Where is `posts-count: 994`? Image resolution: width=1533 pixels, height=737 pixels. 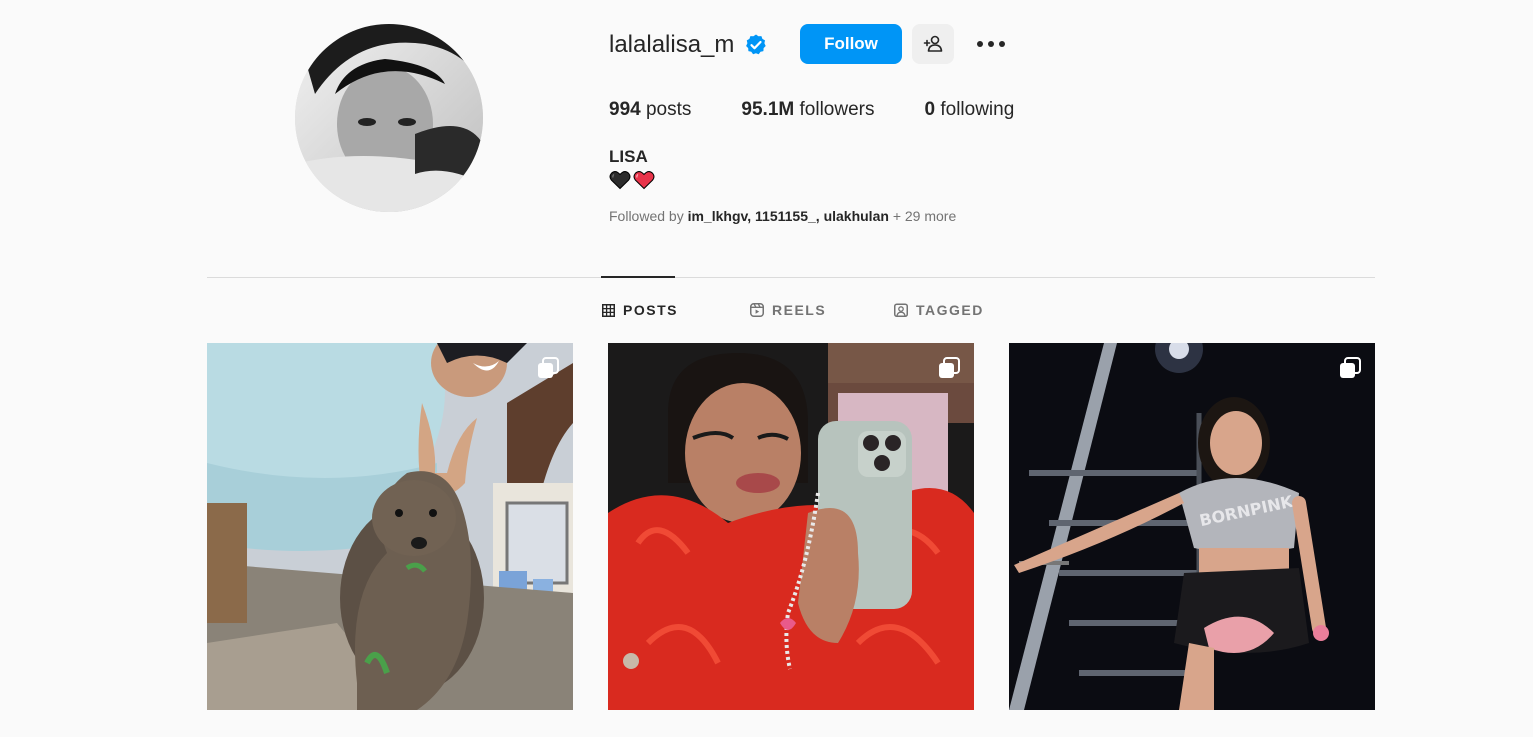
posts-count: 994 is located at coordinates (625, 109).